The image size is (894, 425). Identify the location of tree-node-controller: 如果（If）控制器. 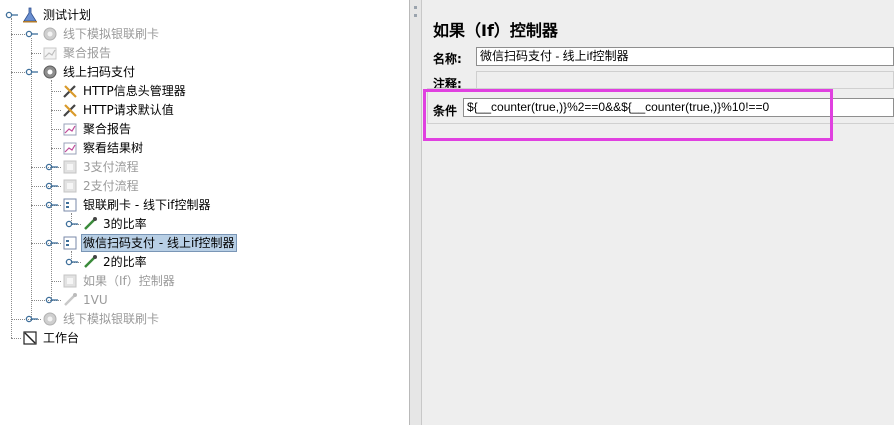
(119, 281).